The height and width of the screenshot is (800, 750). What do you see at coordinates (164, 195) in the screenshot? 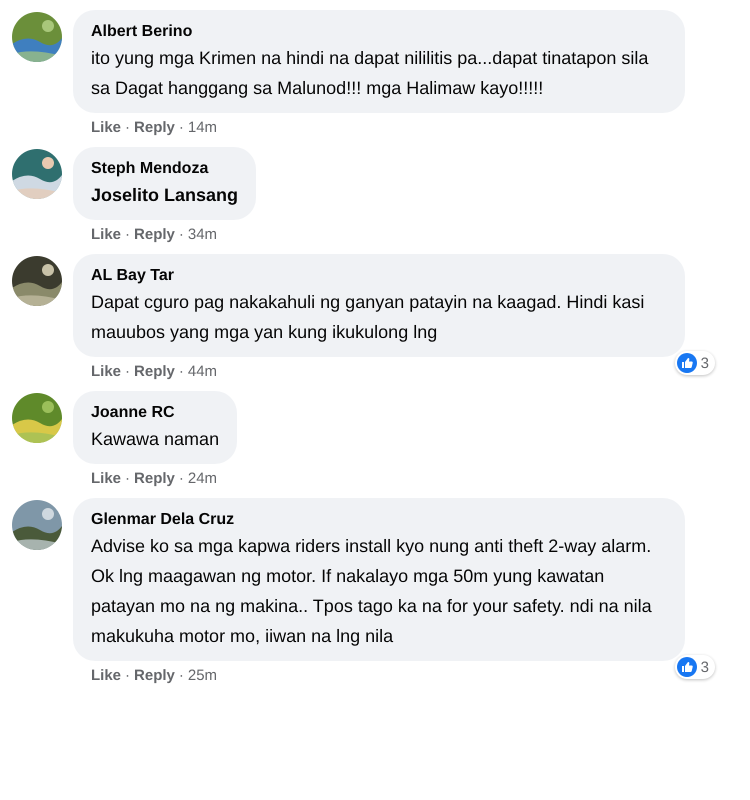
I see `mention-link: Joselito Lansang` at bounding box center [164, 195].